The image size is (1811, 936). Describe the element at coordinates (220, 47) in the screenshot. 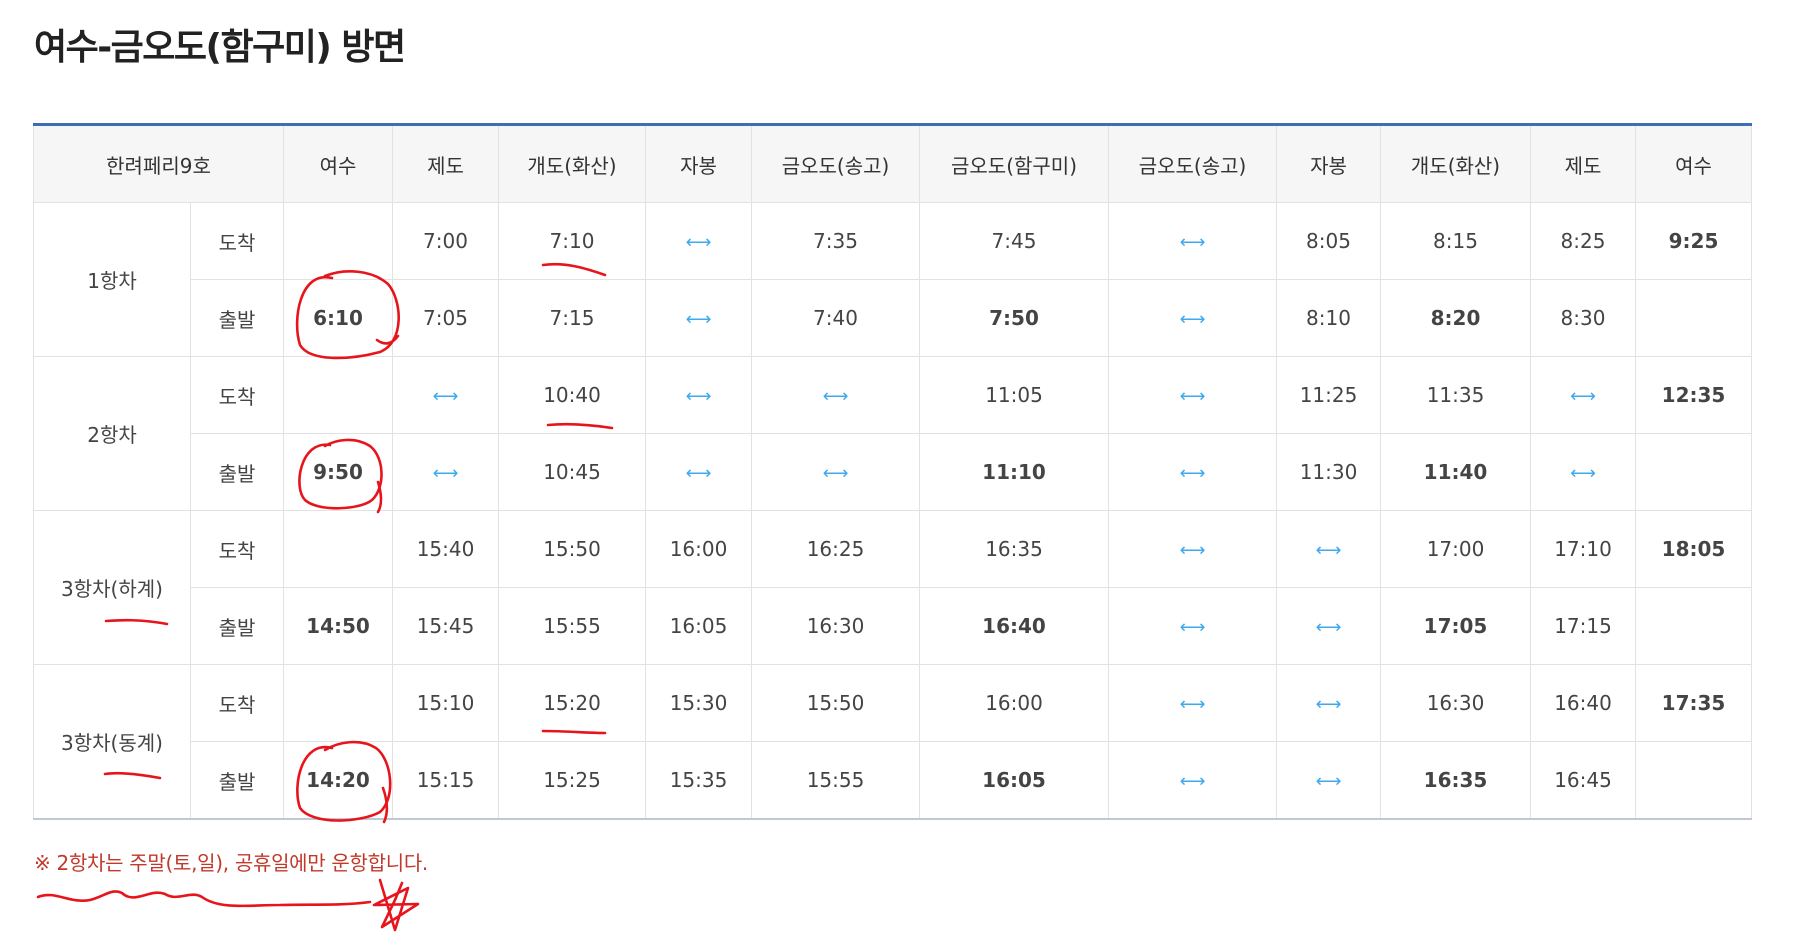

I see `page-title: 여수-금오도(함구미) 방면` at that location.